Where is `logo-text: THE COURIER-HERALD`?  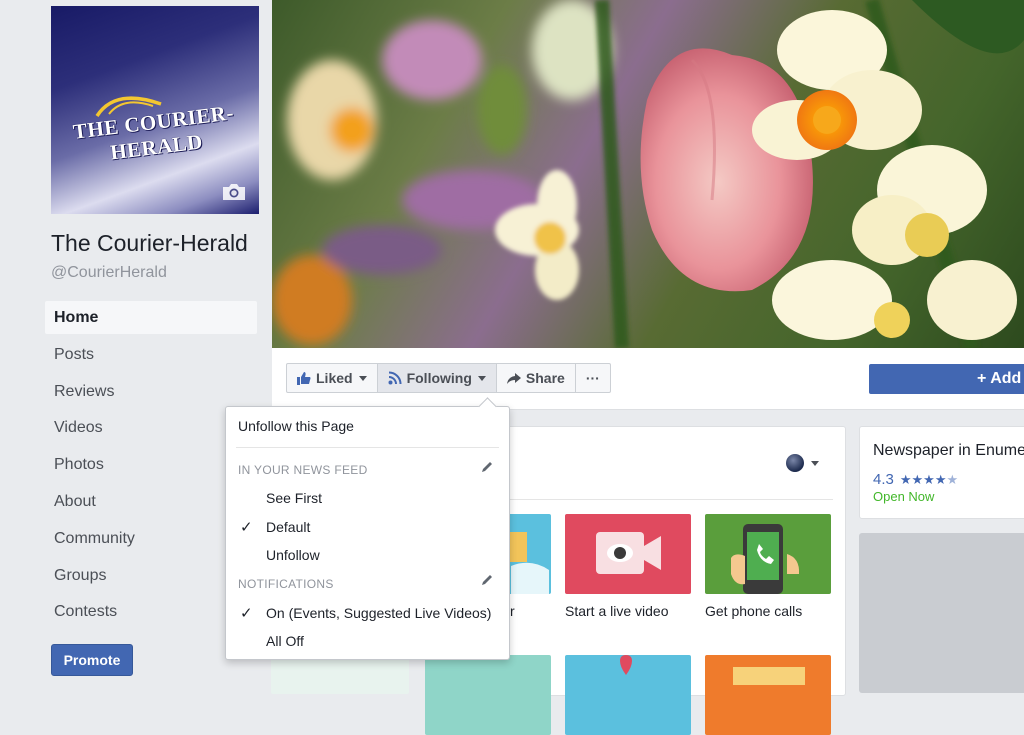 logo-text: THE COURIER-HERALD is located at coordinates (153, 132).